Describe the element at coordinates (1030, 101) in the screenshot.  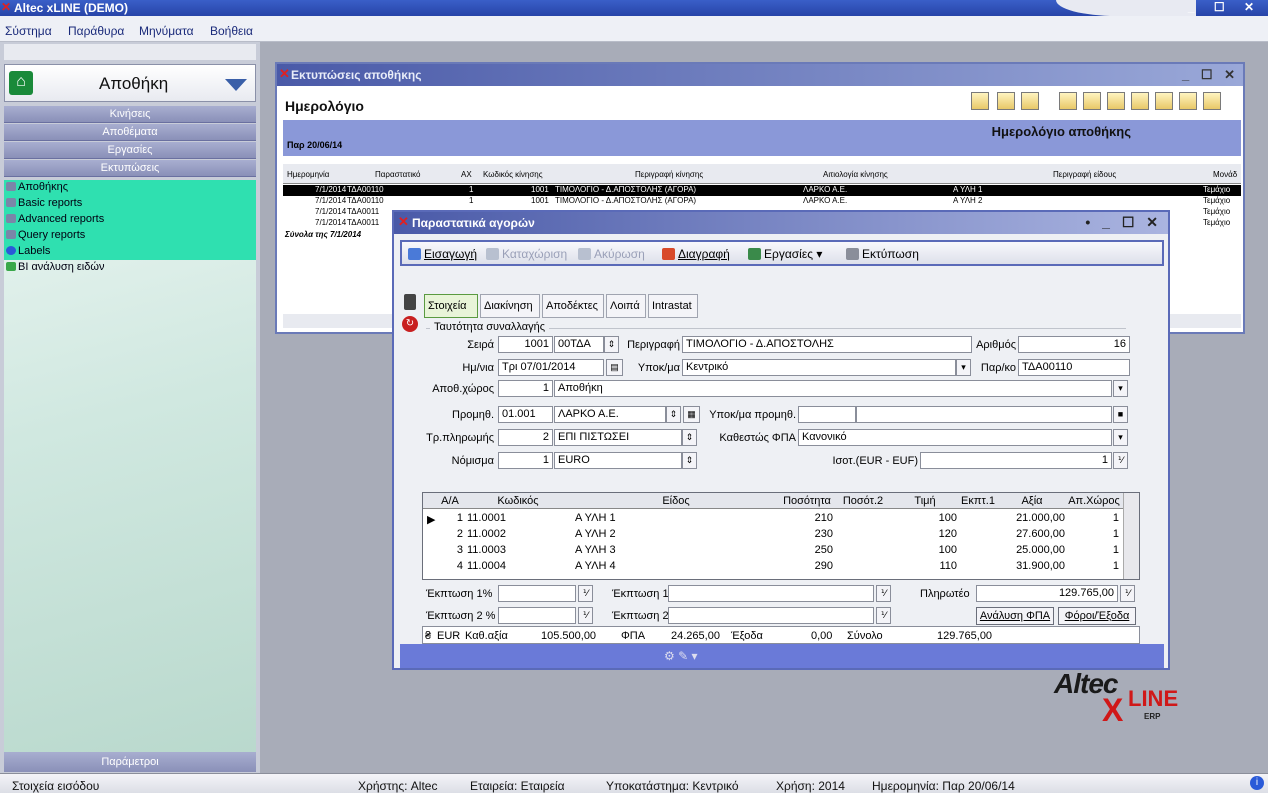
I see `zoom-out-icon` at that location.